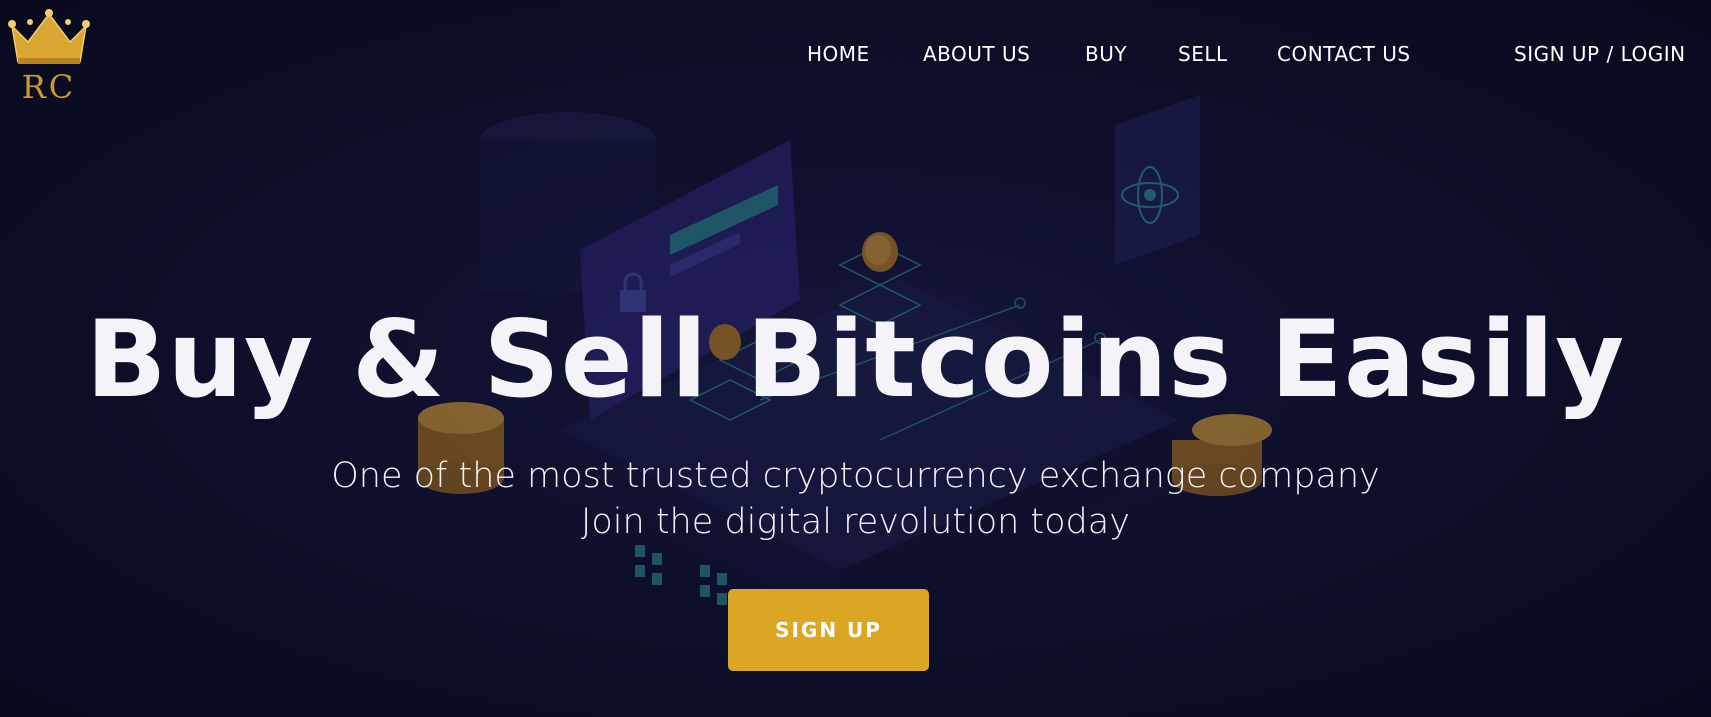 Image resolution: width=1711 pixels, height=717 pixels. What do you see at coordinates (1344, 54) in the screenshot?
I see `nav-contact-link: CONTACT US` at bounding box center [1344, 54].